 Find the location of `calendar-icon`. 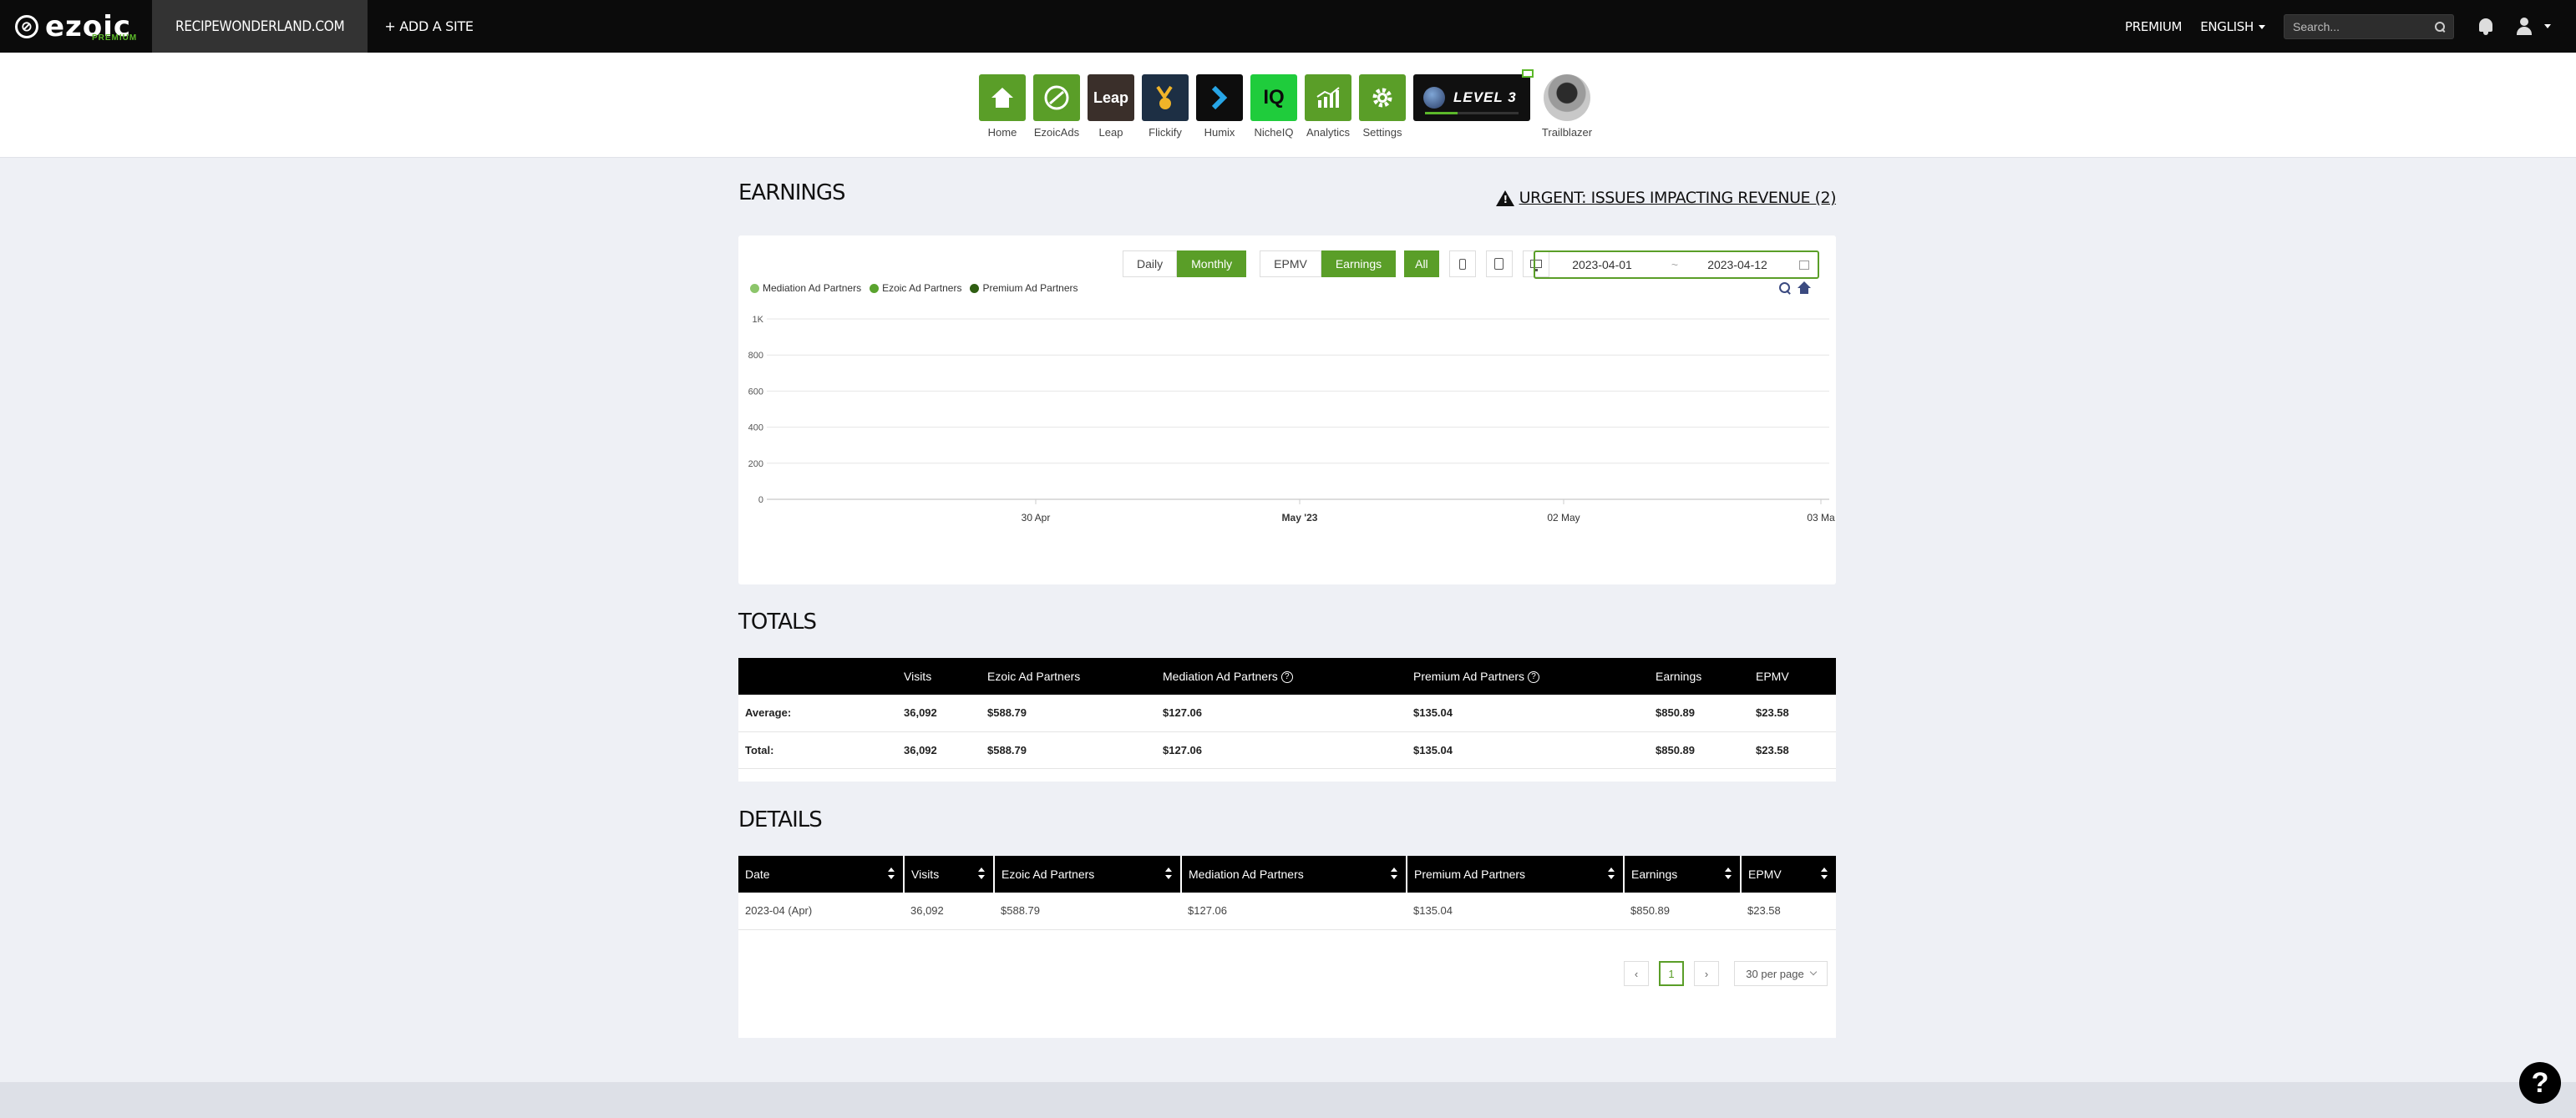

calendar-icon is located at coordinates (1804, 265).